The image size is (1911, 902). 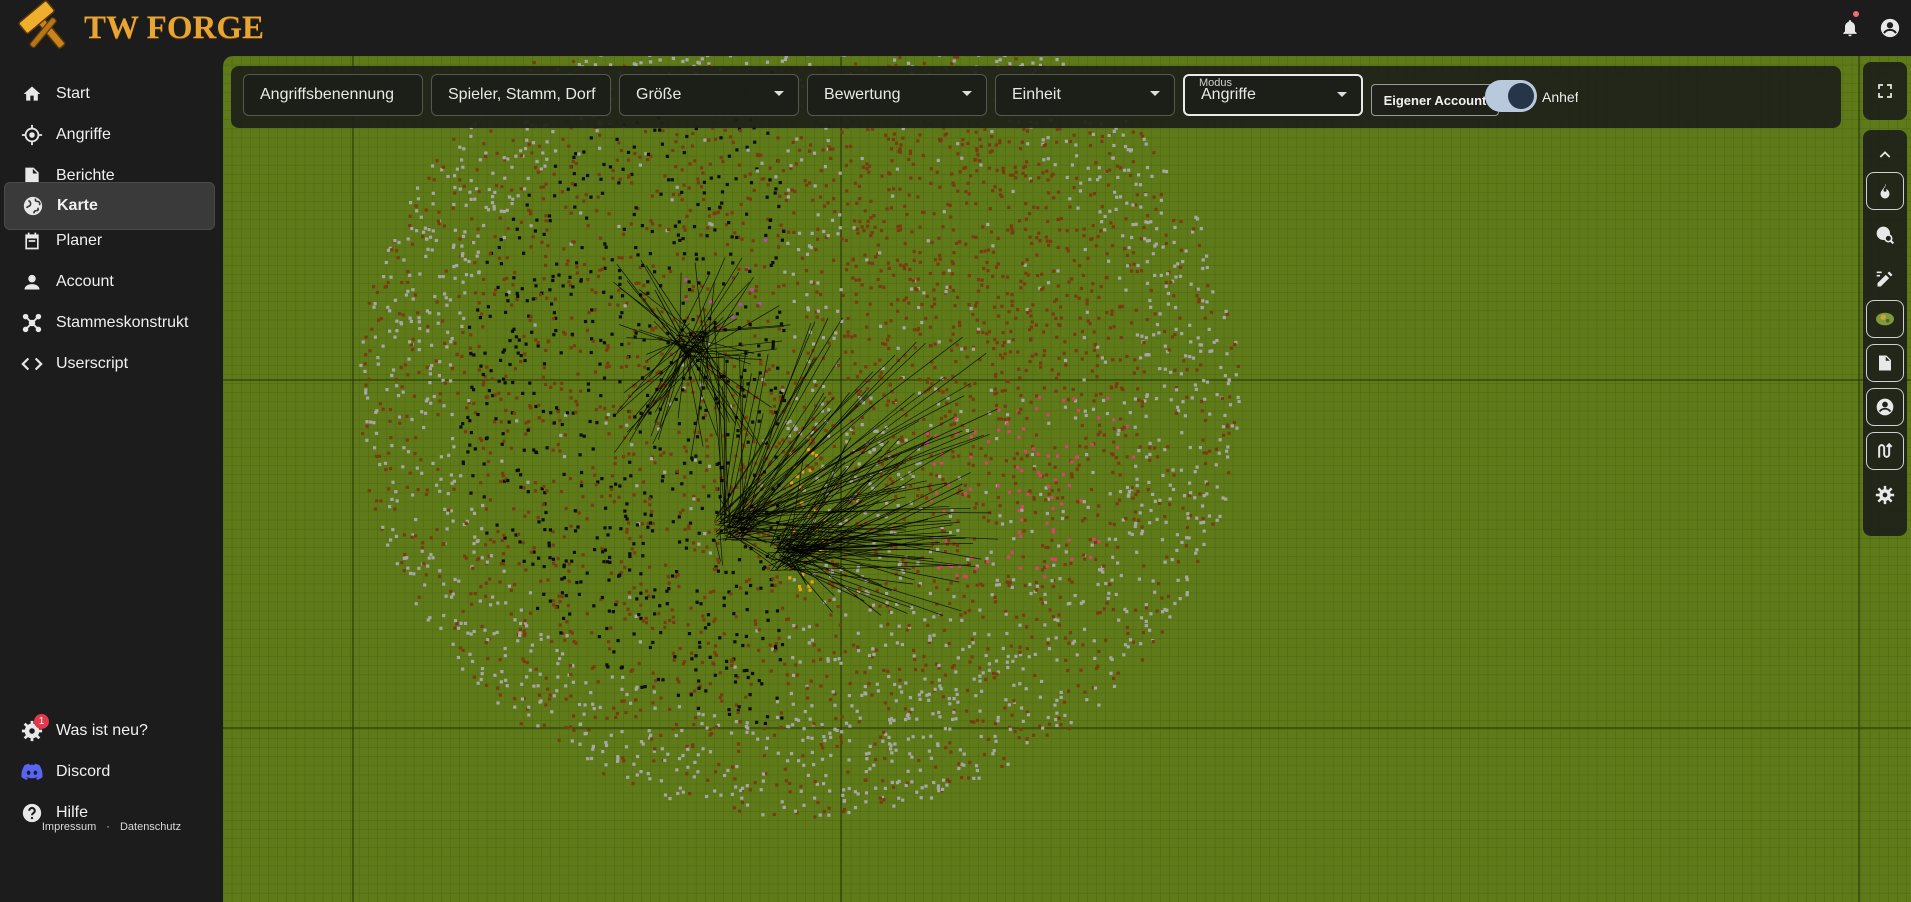 What do you see at coordinates (33, 206) in the screenshot?
I see `globe-icon` at bounding box center [33, 206].